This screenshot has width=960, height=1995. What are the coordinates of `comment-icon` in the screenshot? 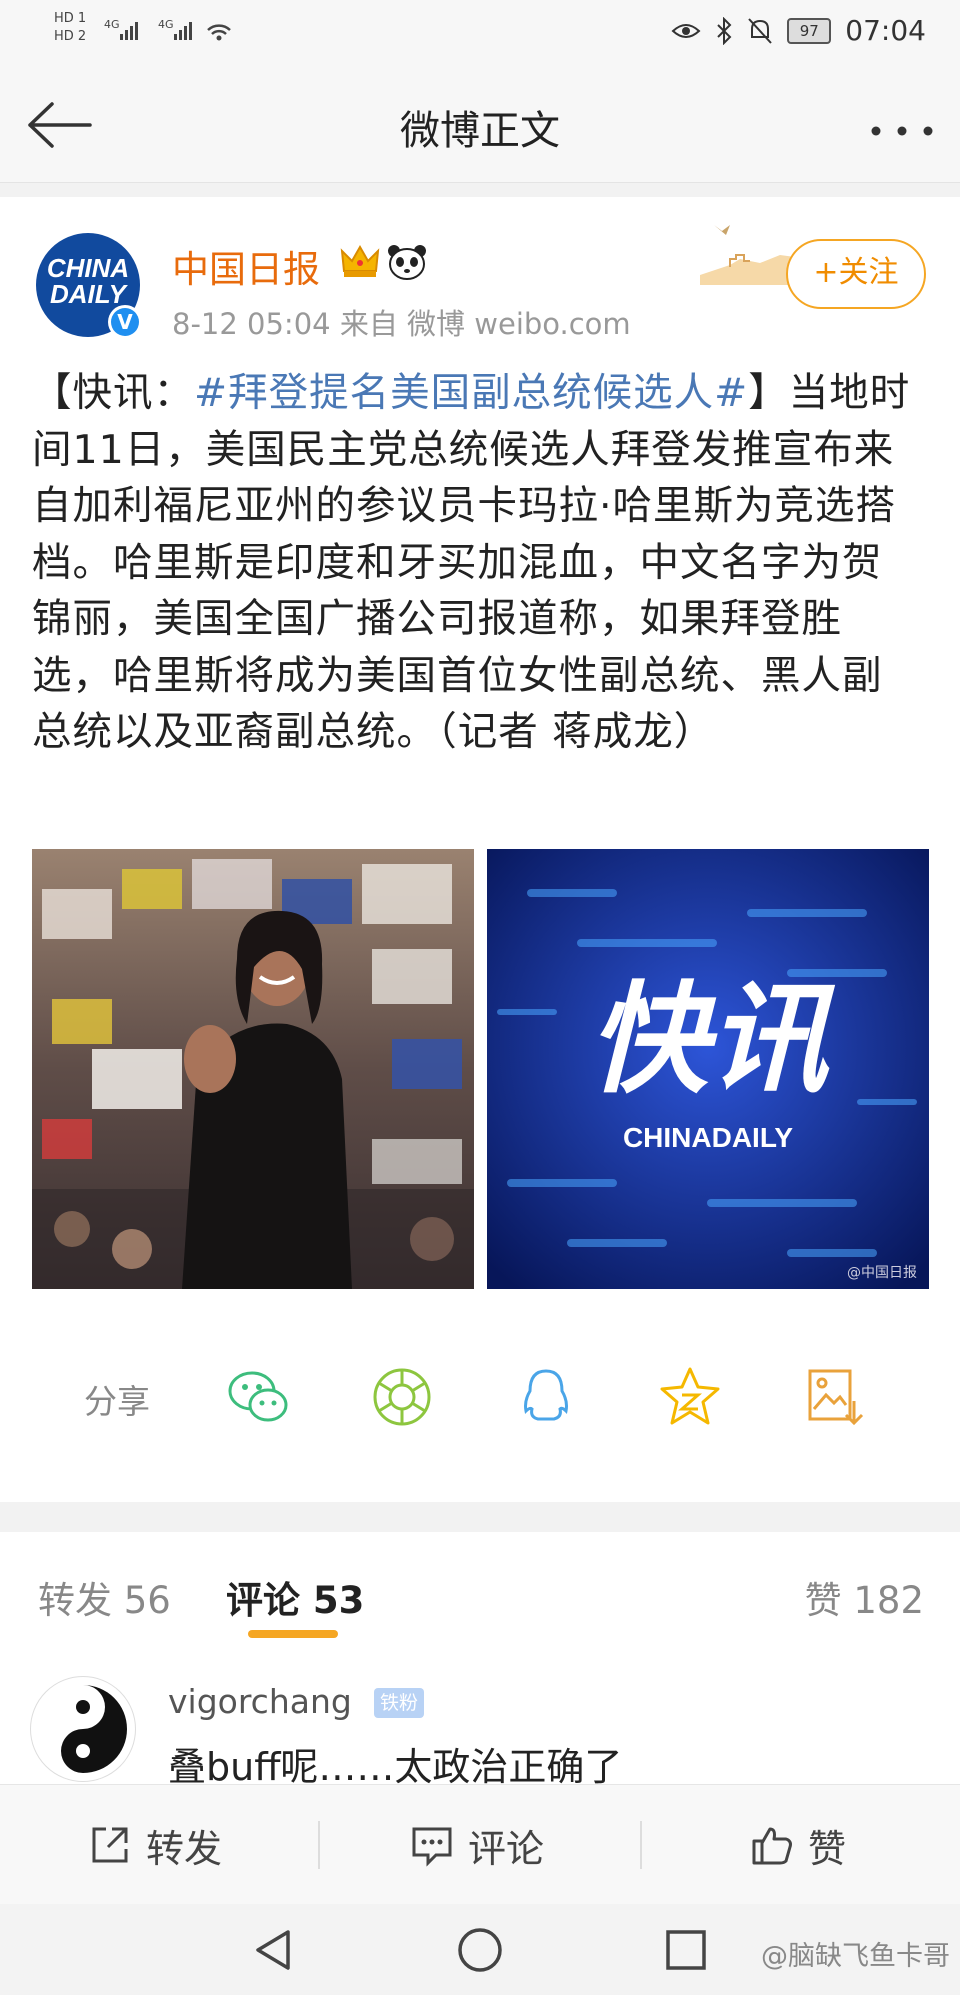 It's located at (432, 1847).